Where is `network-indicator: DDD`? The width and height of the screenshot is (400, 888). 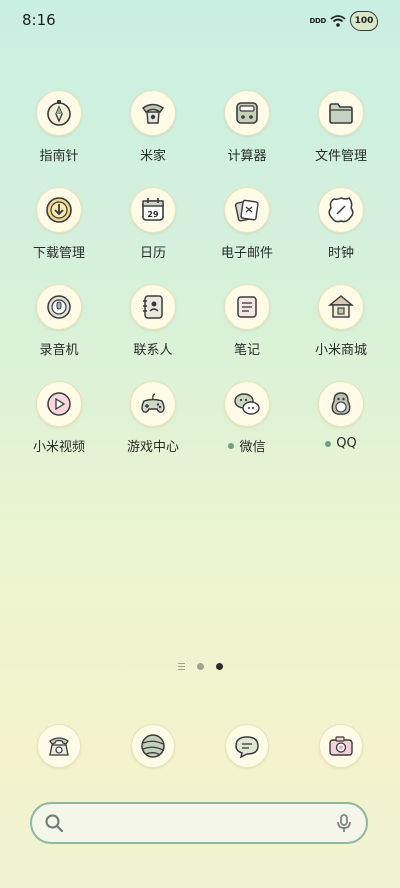 network-indicator: DDD is located at coordinates (317, 21).